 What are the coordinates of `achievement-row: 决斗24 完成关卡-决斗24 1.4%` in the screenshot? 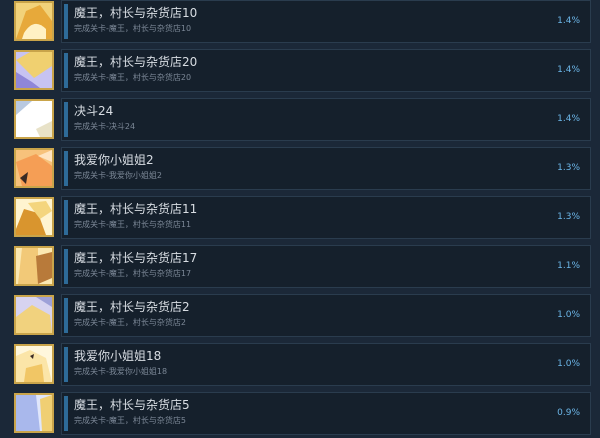 It's located at (304, 119).